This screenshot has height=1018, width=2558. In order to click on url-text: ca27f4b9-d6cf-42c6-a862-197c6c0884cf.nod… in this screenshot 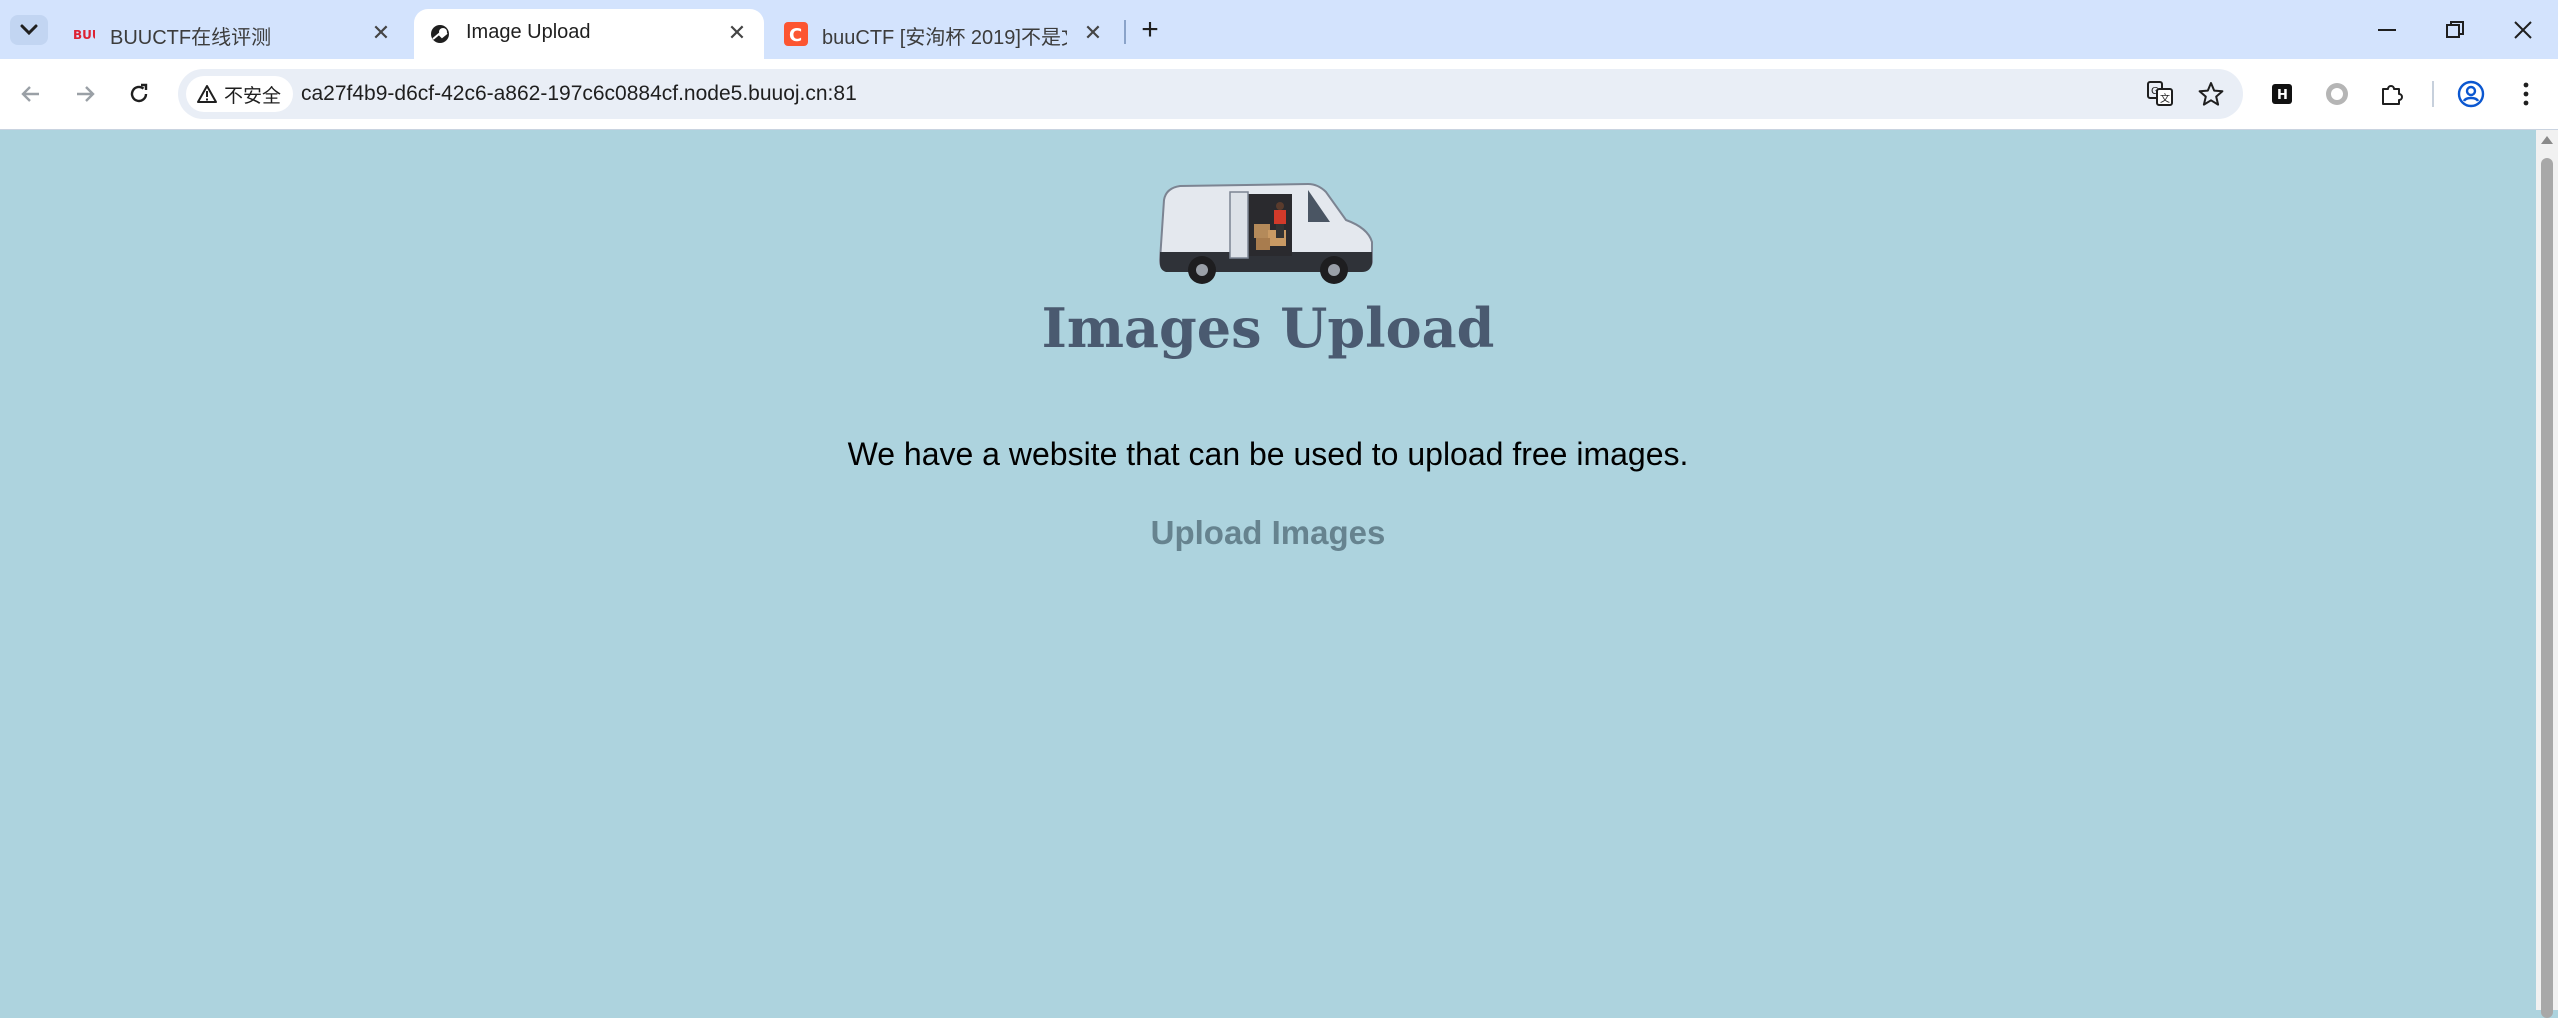, I will do `click(579, 94)`.